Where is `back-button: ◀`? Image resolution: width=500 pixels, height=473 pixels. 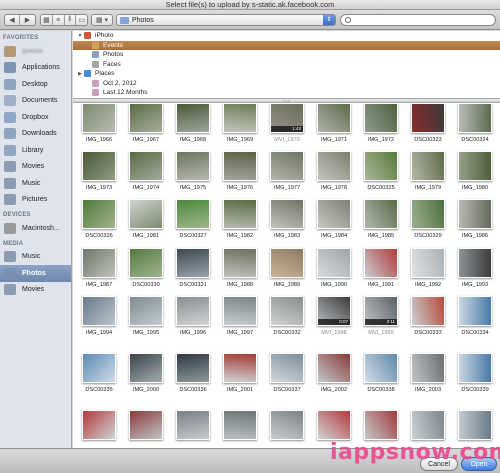 back-button: ◀ is located at coordinates (12, 20).